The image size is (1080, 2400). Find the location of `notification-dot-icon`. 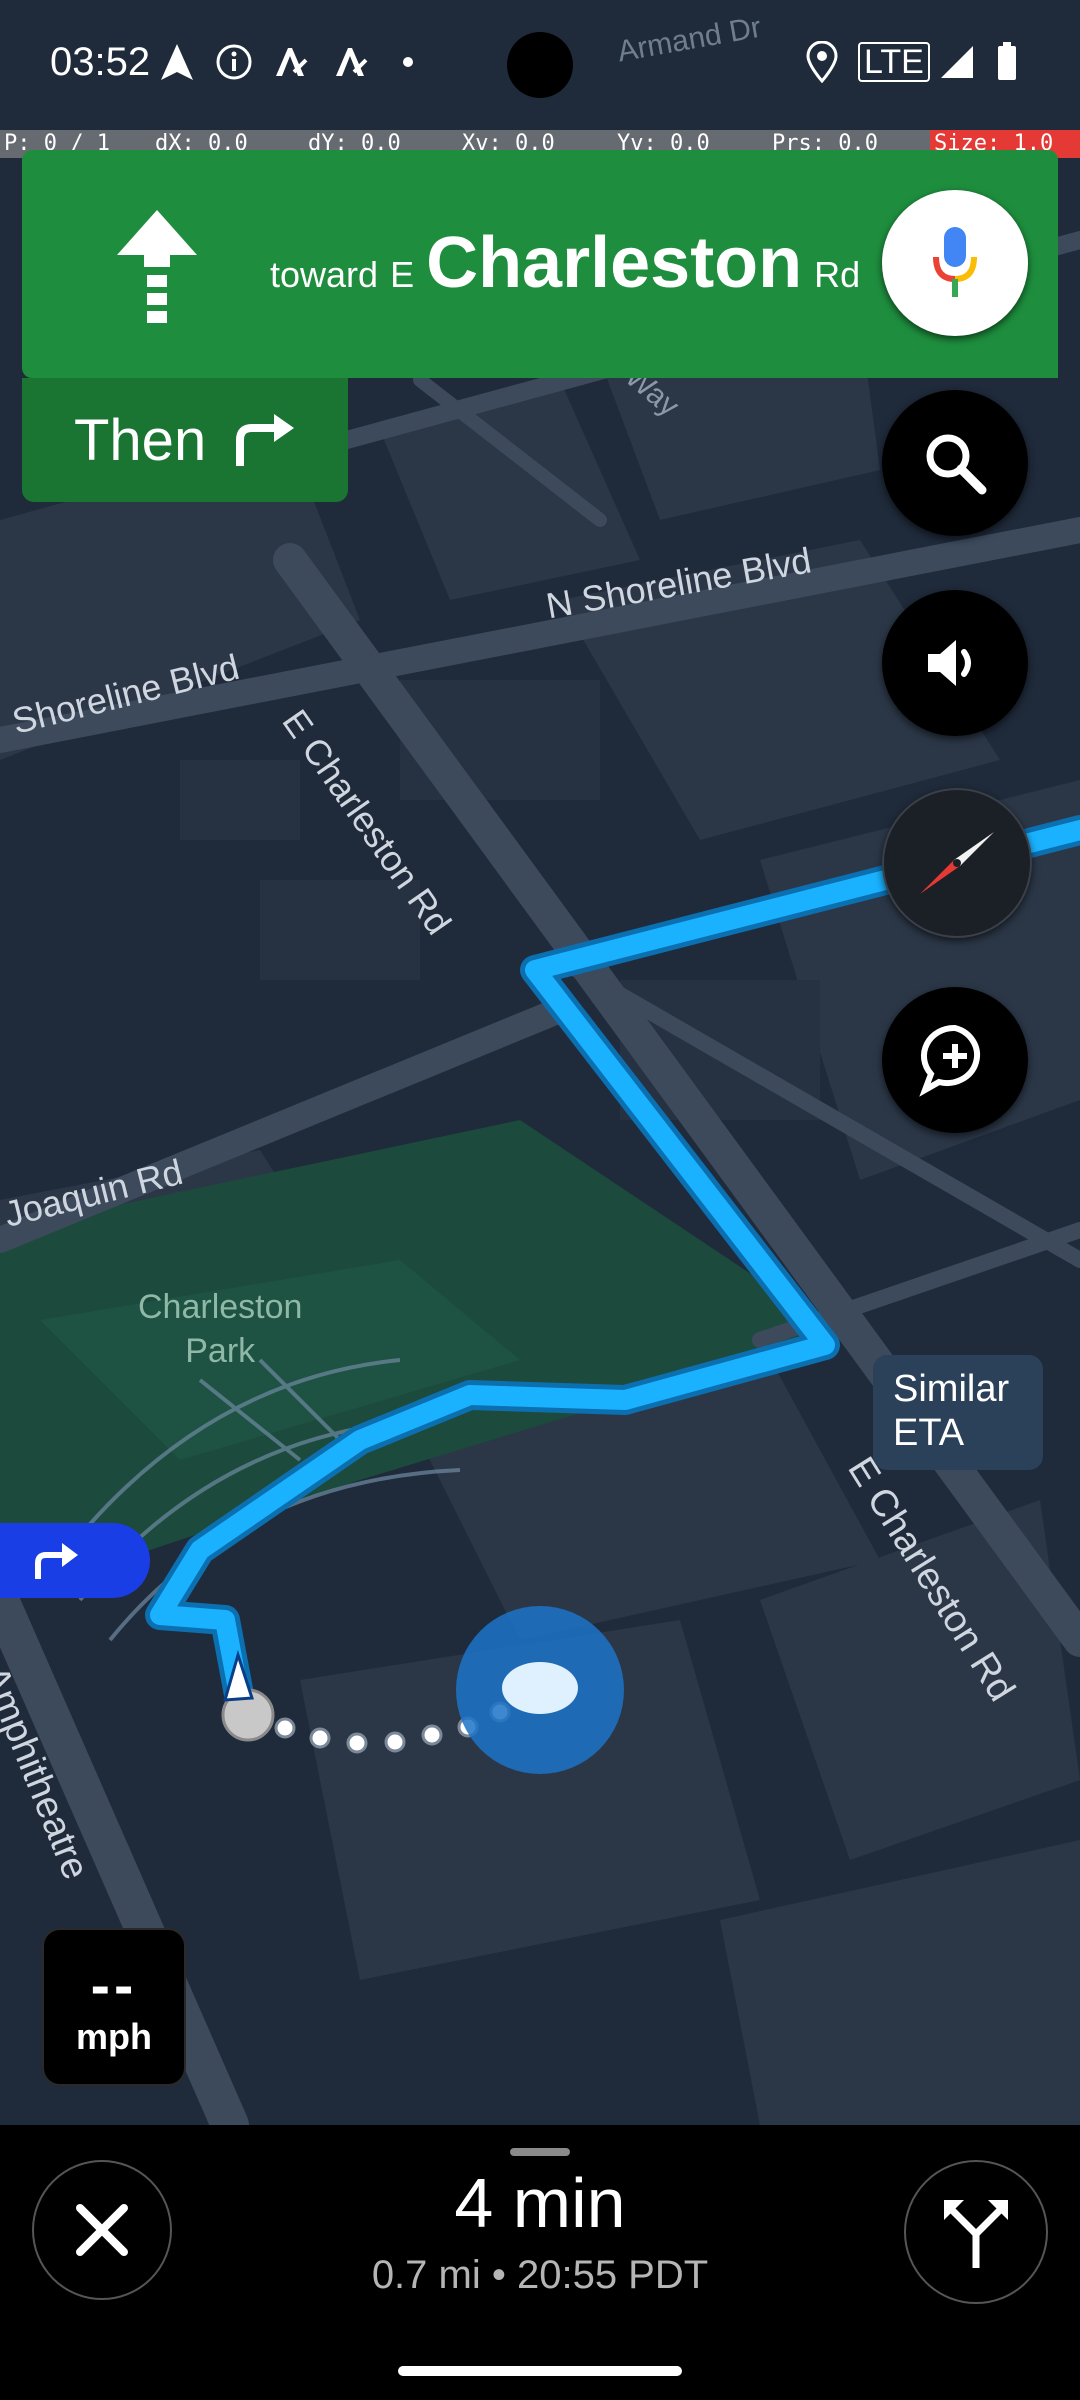

notification-dot-icon is located at coordinates (408, 62).